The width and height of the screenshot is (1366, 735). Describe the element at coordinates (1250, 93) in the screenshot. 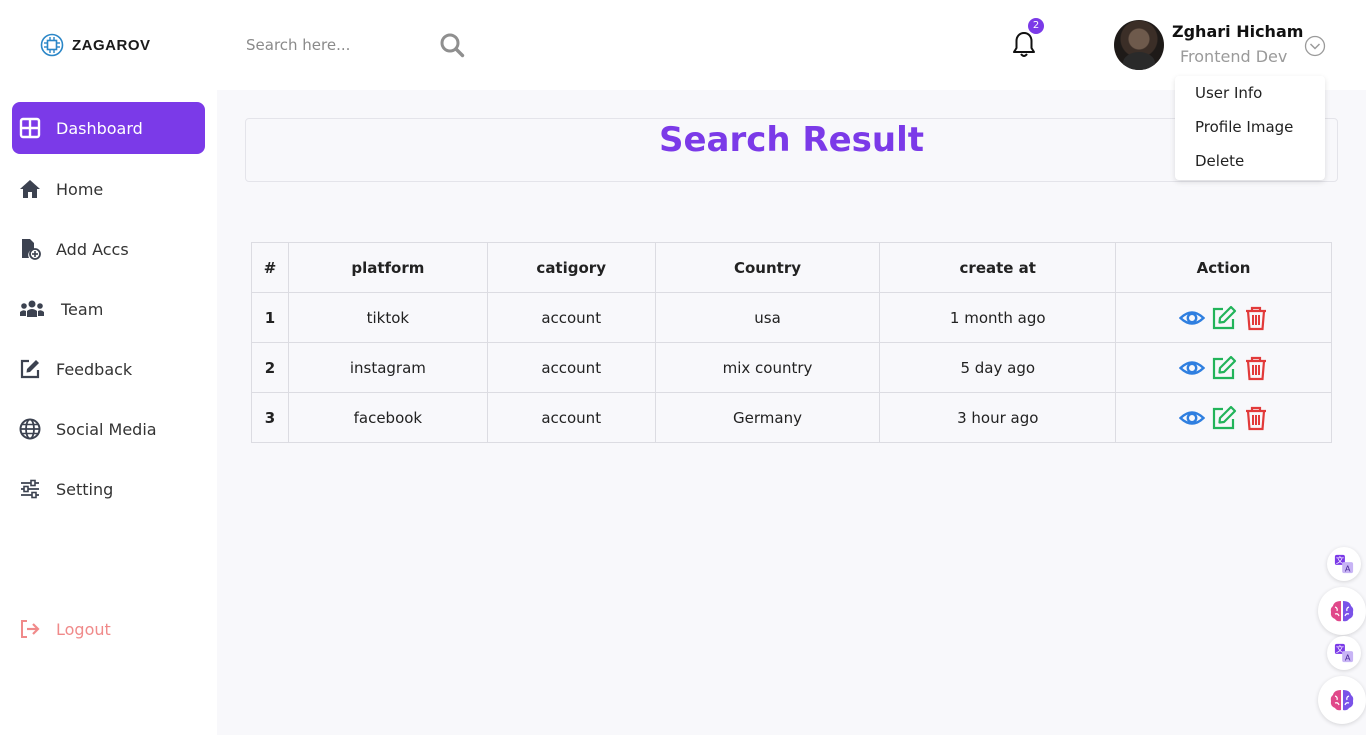

I see `menu-item-user-info: User Info` at that location.